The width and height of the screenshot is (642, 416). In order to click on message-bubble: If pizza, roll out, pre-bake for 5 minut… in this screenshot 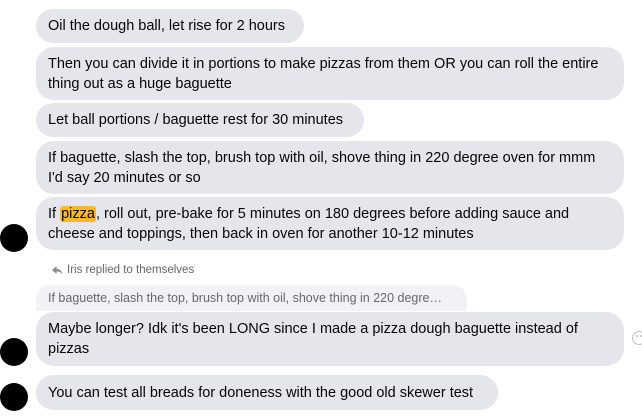, I will do `click(330, 223)`.